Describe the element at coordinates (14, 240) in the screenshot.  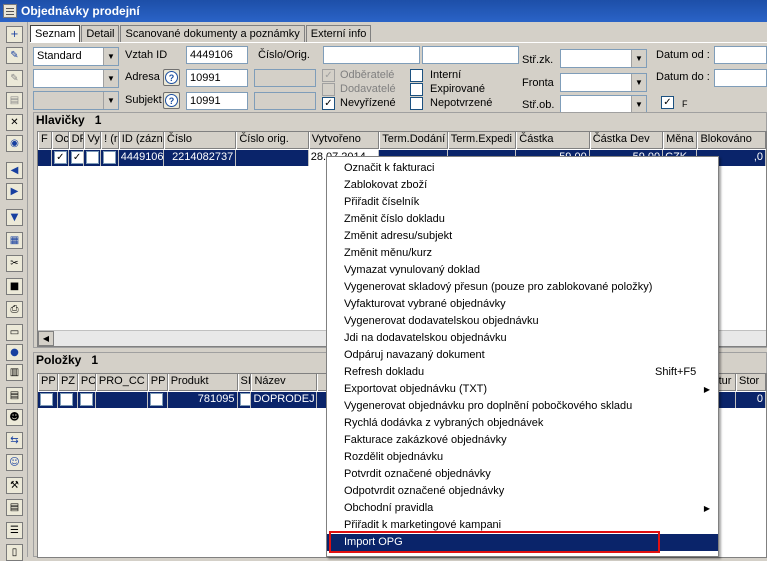
I see `grid-icon: ▦` at that location.